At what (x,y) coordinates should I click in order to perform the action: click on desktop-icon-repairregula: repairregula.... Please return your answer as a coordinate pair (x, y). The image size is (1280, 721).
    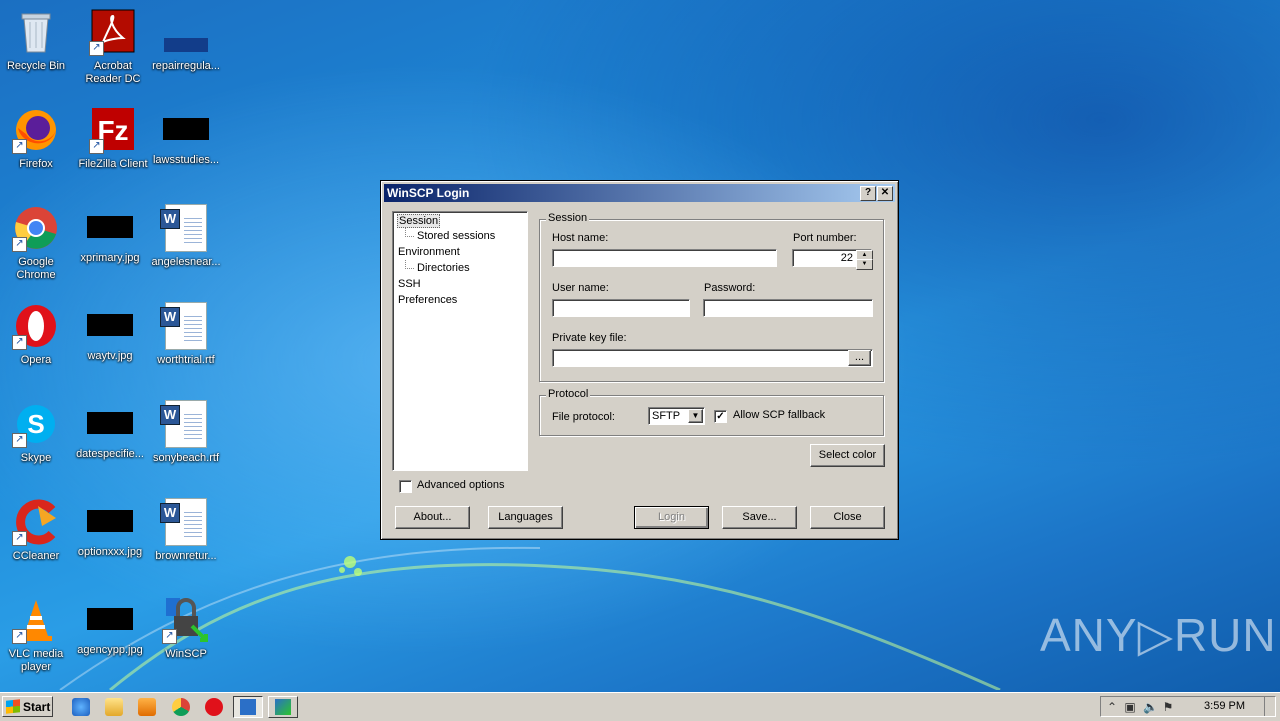
    Looking at the image, I should click on (186, 40).